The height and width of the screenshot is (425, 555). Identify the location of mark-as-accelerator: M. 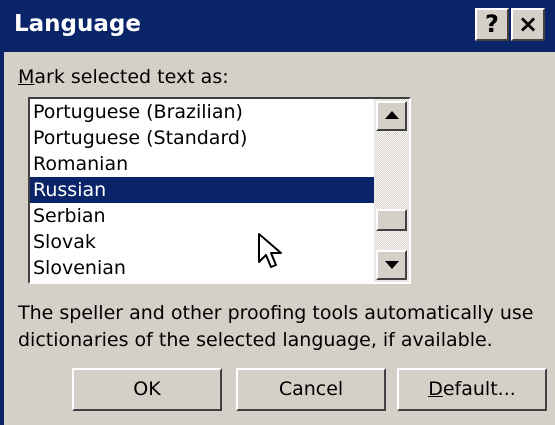
(26, 77).